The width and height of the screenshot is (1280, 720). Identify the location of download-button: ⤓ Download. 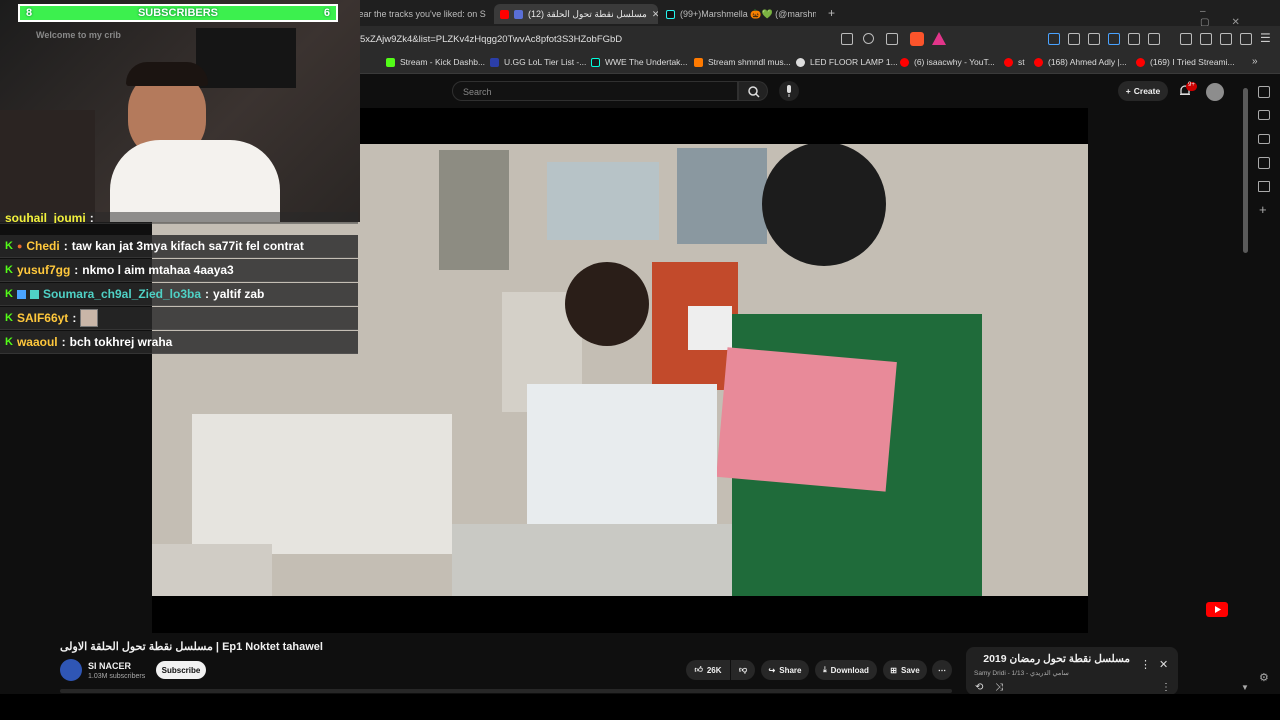
(846, 670).